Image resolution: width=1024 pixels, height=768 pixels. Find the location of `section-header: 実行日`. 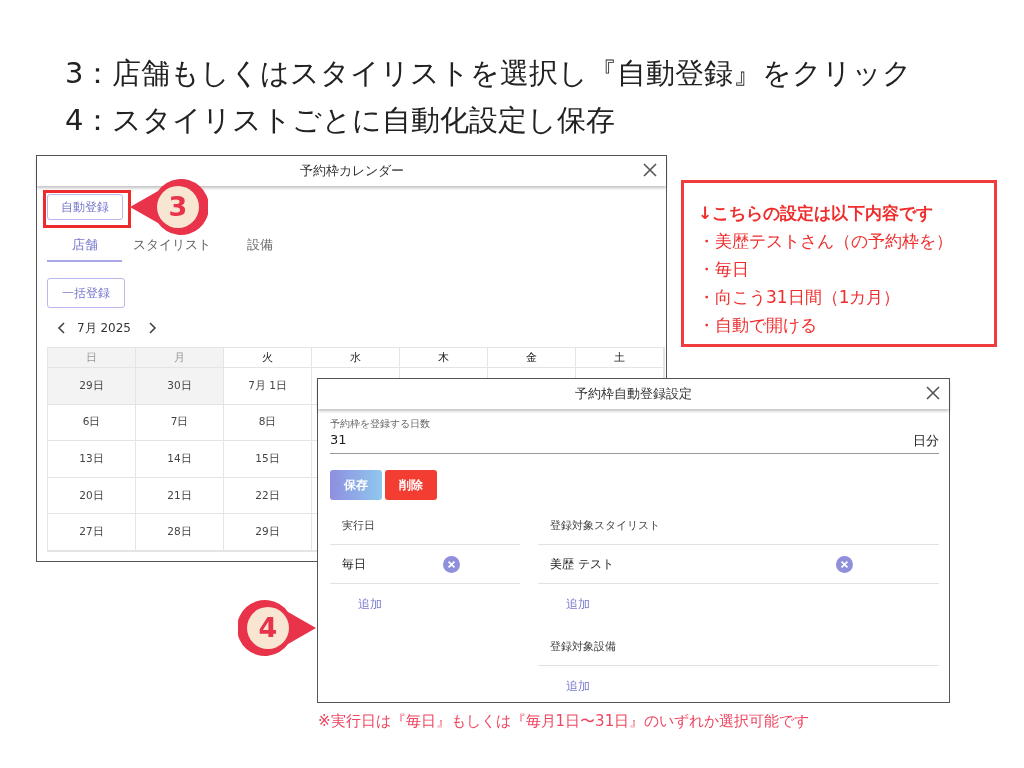

section-header: 実行日 is located at coordinates (425, 525).